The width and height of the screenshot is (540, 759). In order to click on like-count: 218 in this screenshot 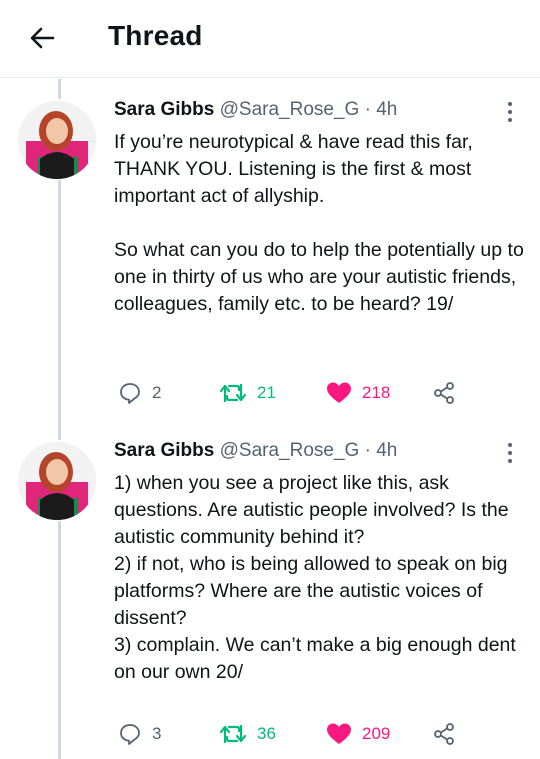, I will do `click(376, 392)`.